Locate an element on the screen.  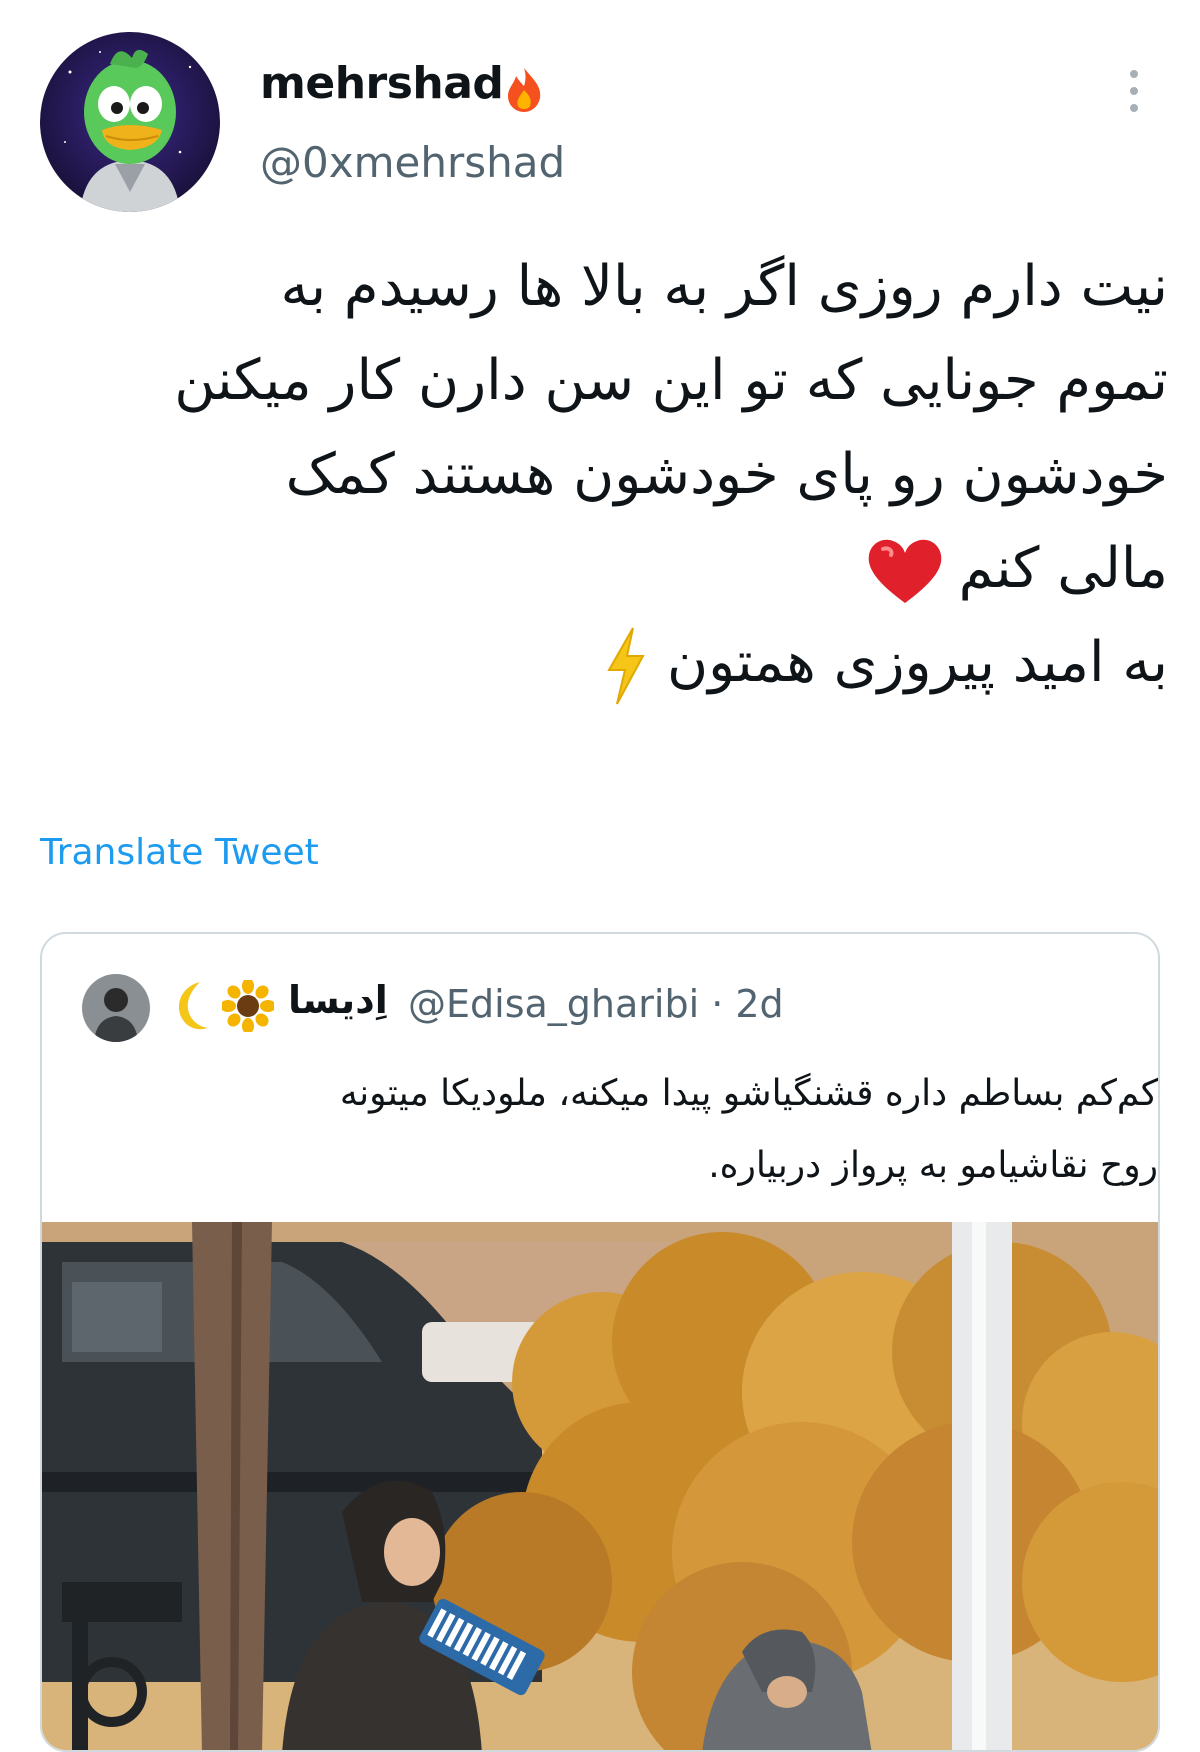
author-display-name: mehrshad is located at coordinates (381, 83).